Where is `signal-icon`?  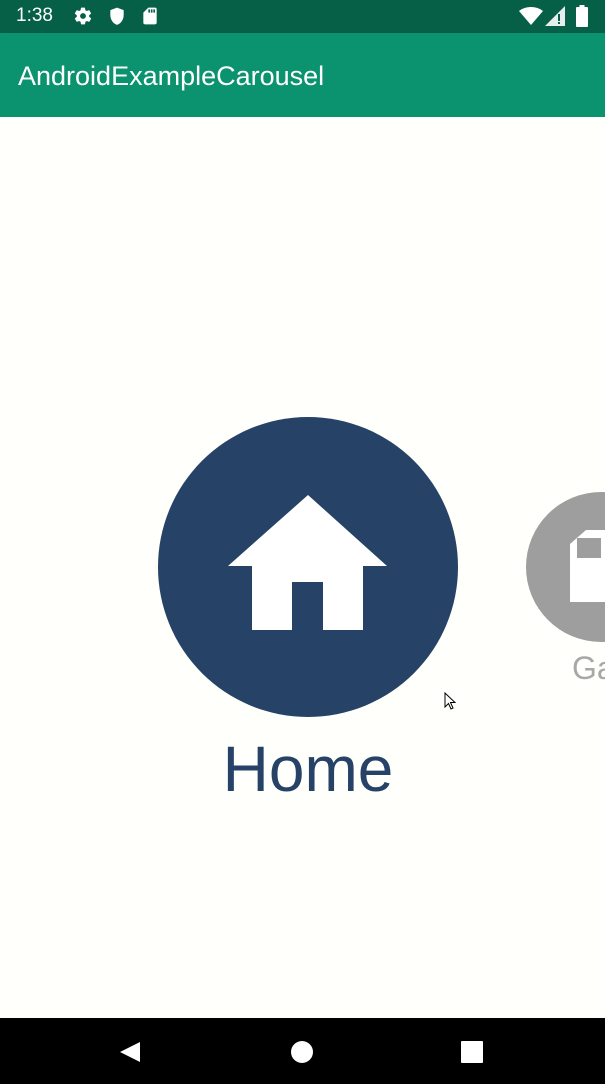
signal-icon is located at coordinates (555, 16).